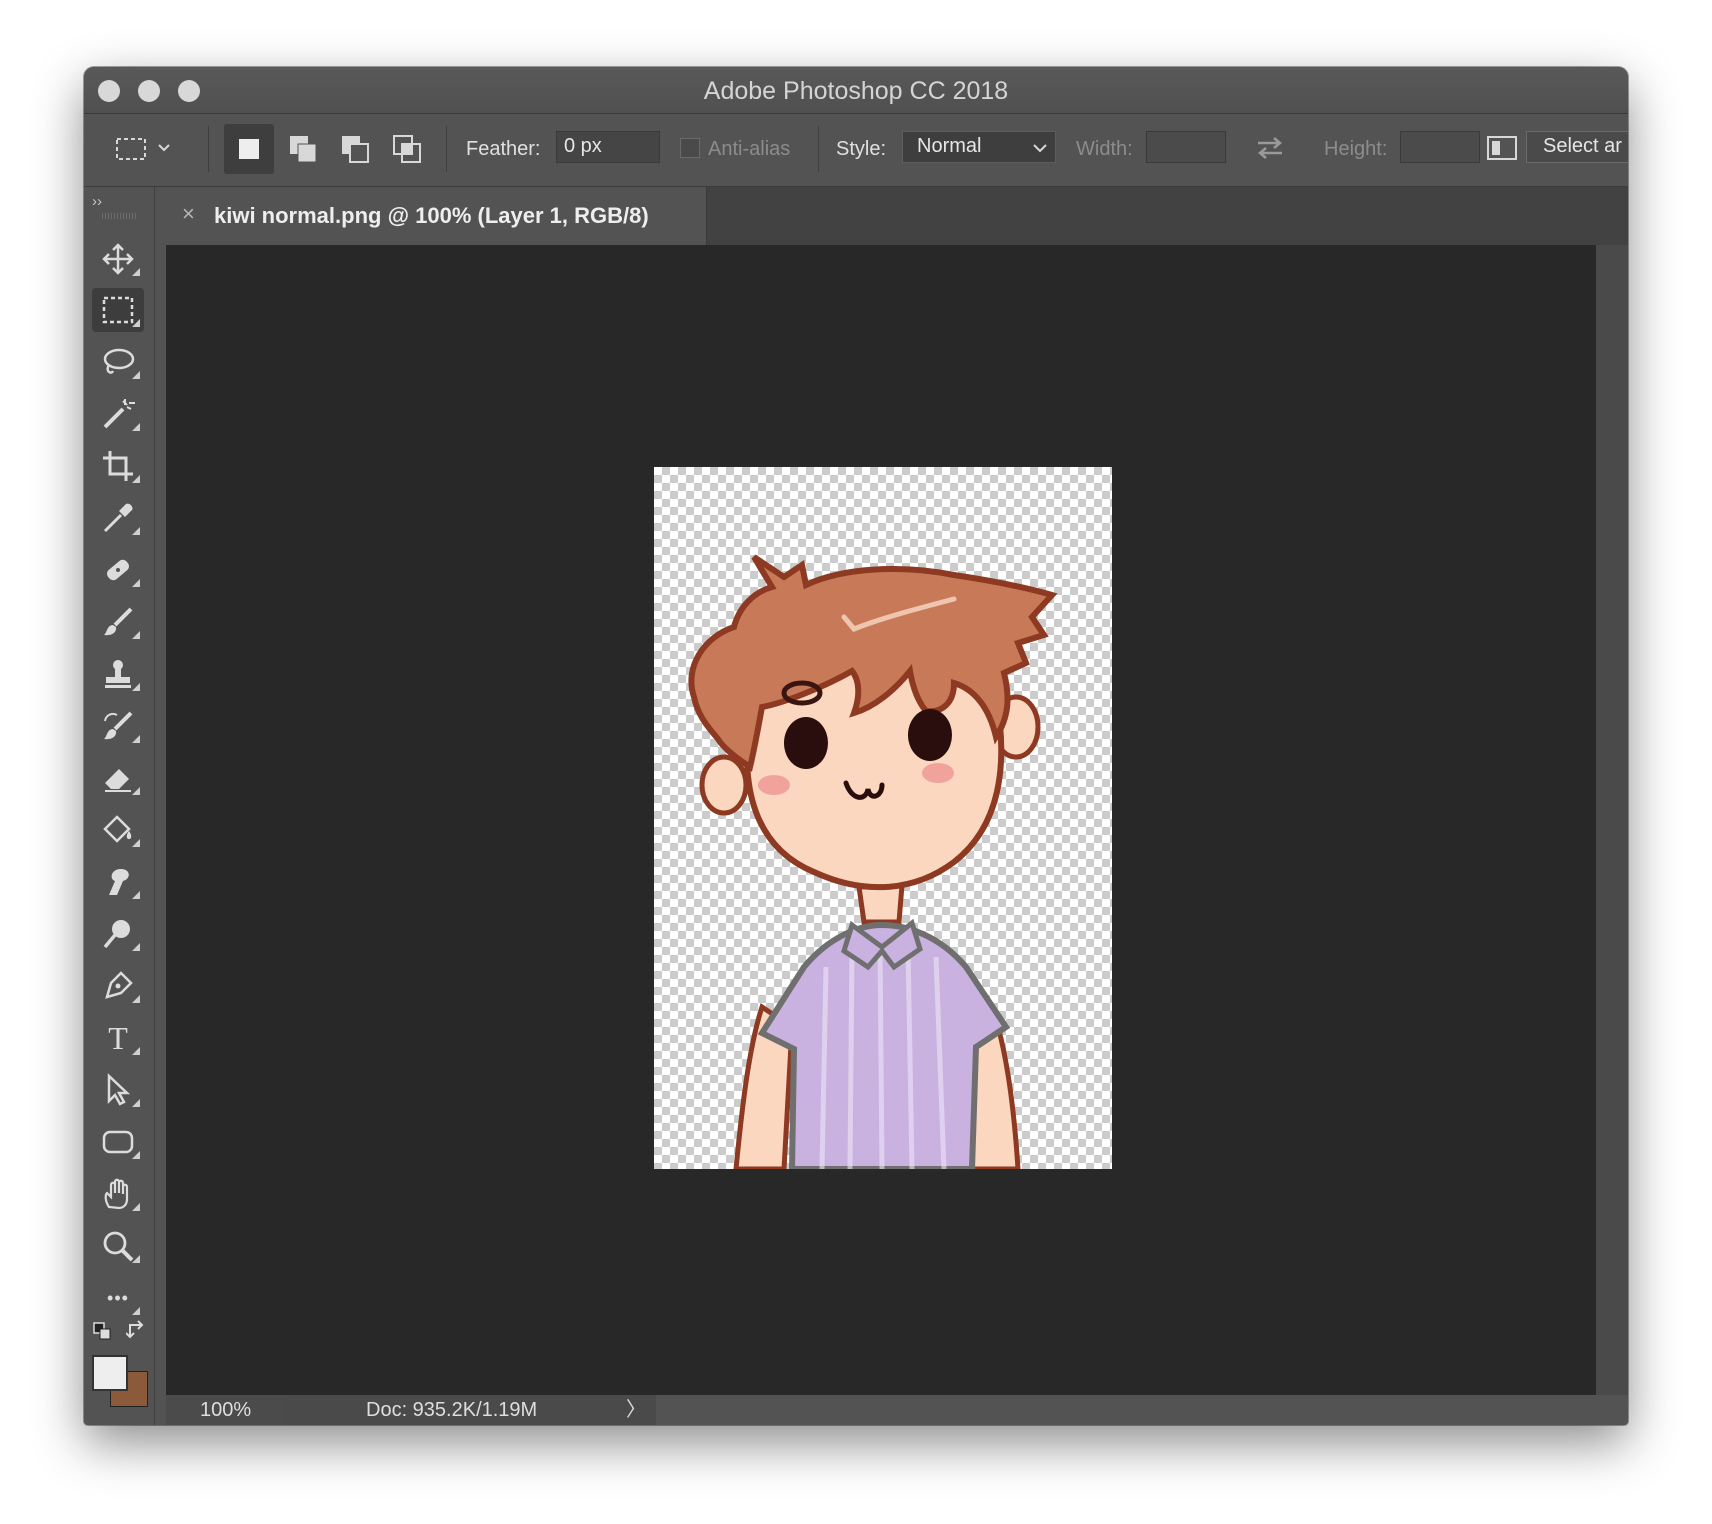 The height and width of the screenshot is (1524, 1712). I want to click on bandage-icon, so click(118, 570).